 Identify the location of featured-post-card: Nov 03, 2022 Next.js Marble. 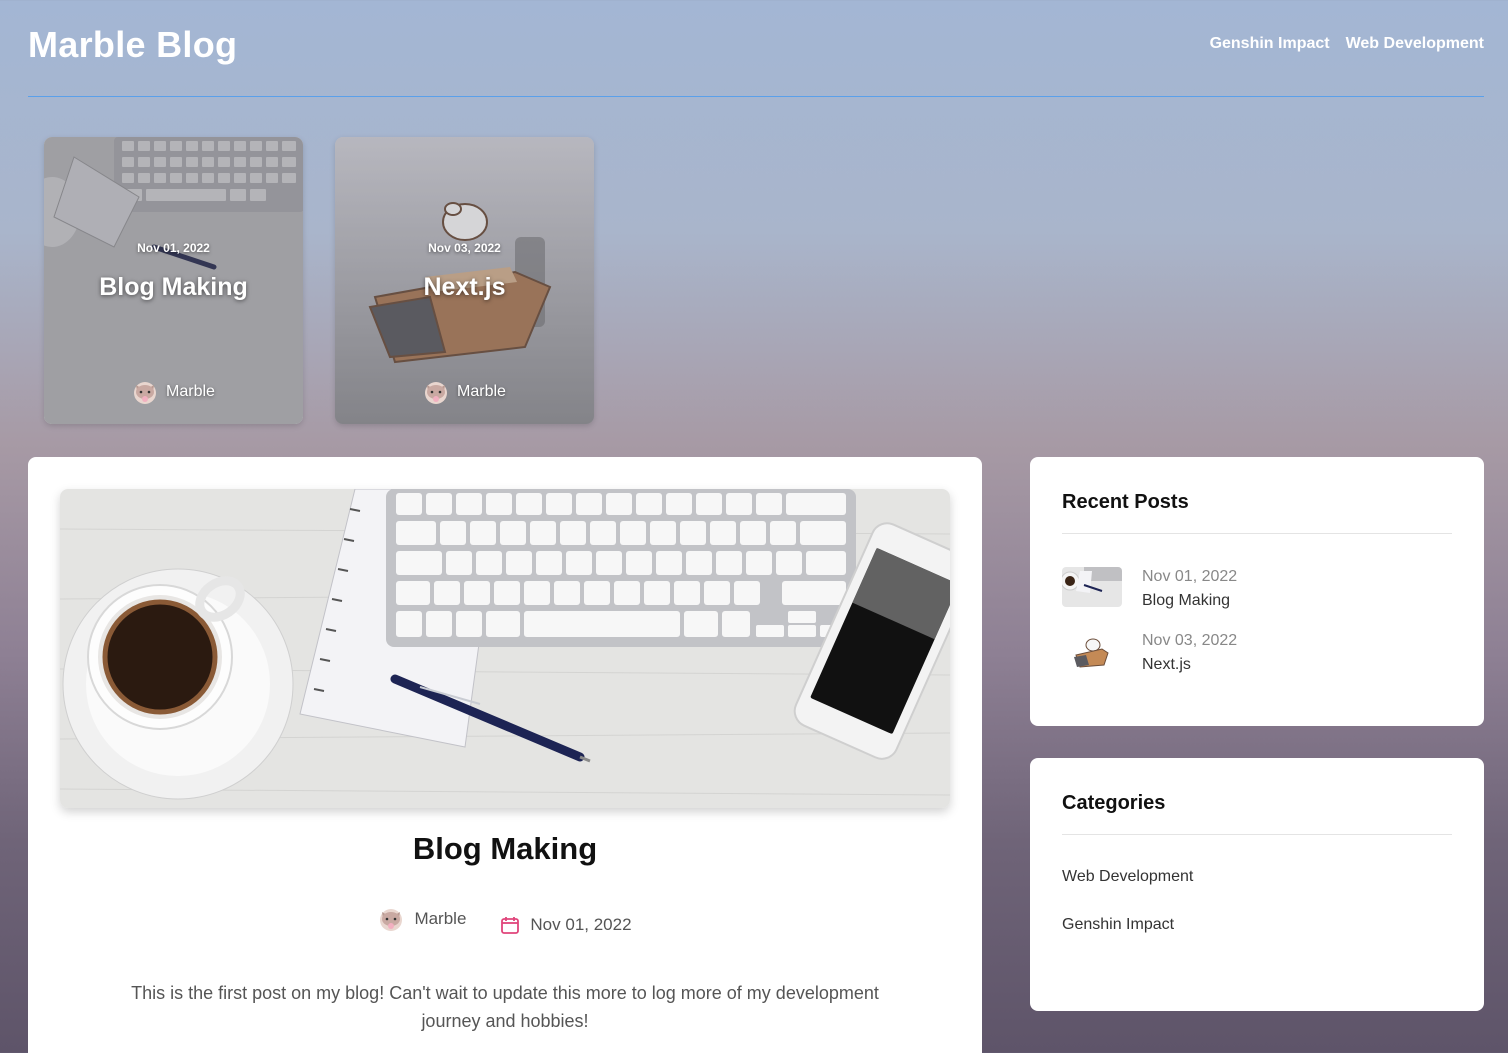
(464, 280).